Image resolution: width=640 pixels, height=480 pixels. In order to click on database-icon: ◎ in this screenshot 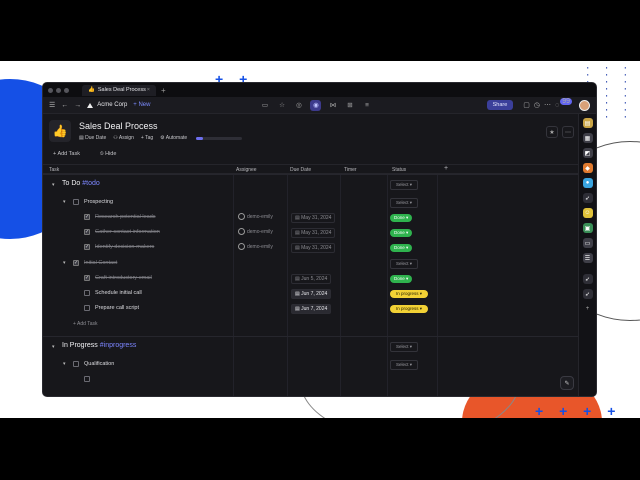, I will do `click(298, 105)`.